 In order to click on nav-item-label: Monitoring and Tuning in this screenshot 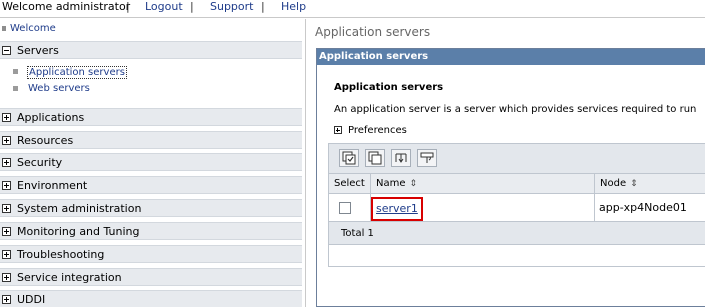, I will do `click(78, 231)`.